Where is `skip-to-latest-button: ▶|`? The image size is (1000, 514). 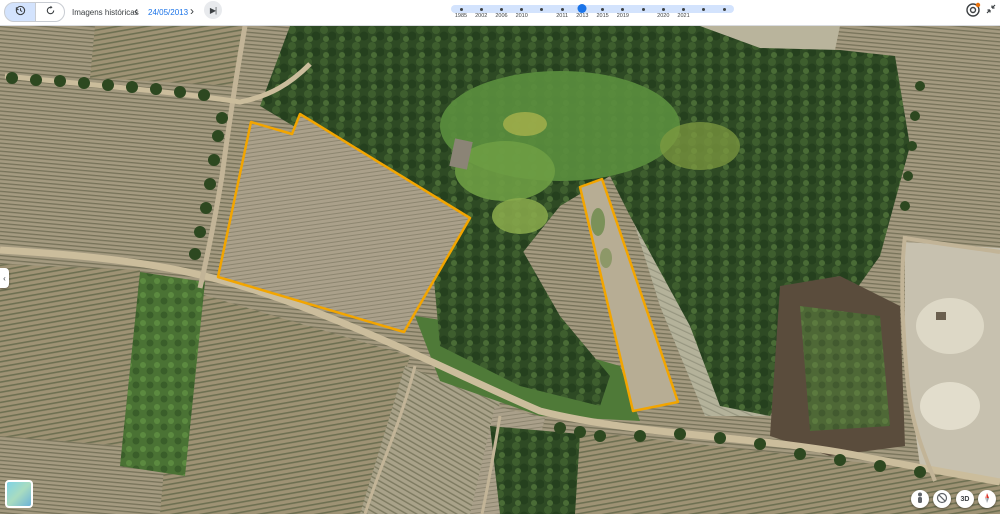
skip-to-latest-button: ▶| is located at coordinates (213, 10).